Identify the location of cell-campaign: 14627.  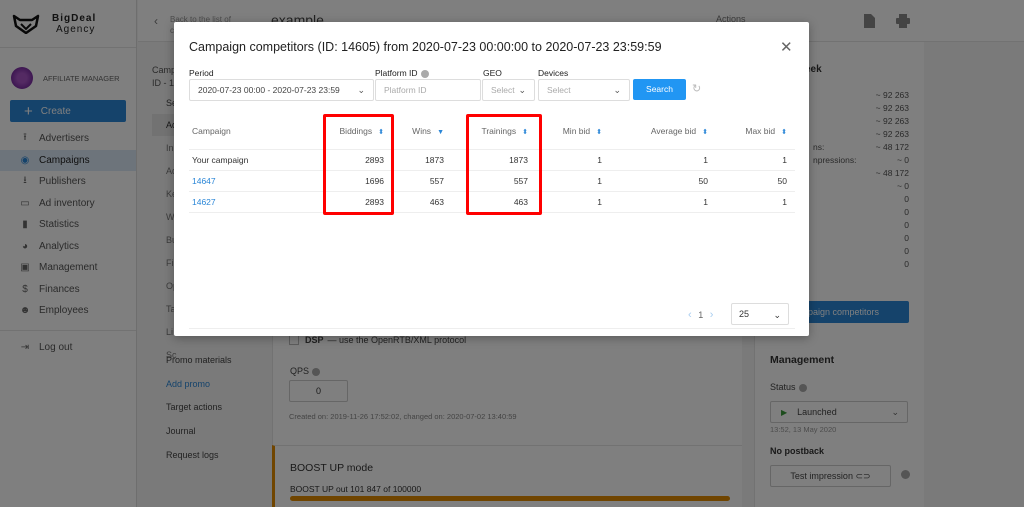
(256, 202).